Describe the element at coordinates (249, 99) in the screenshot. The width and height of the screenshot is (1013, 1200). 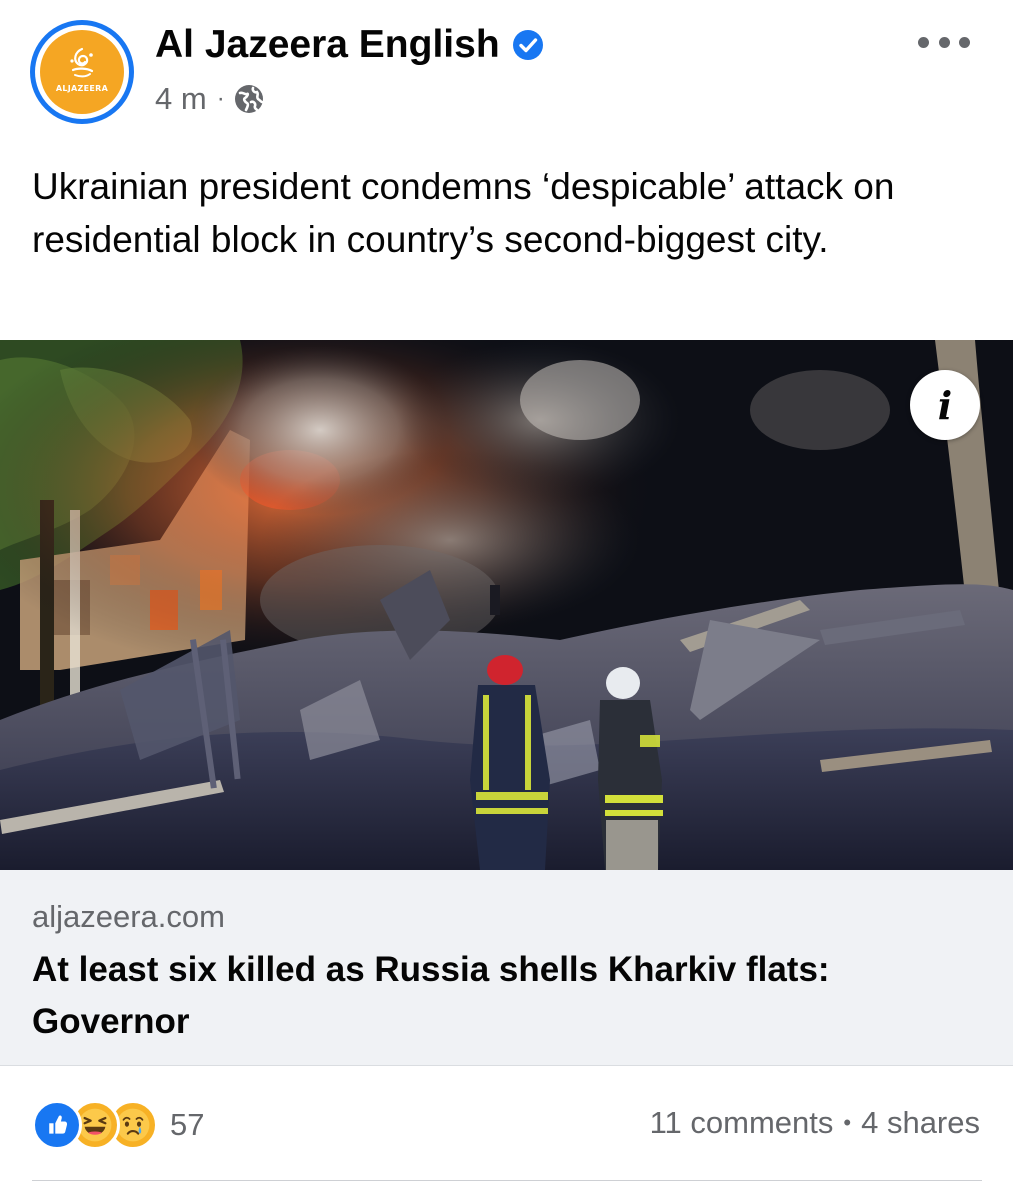
I see `globe-icon` at that location.